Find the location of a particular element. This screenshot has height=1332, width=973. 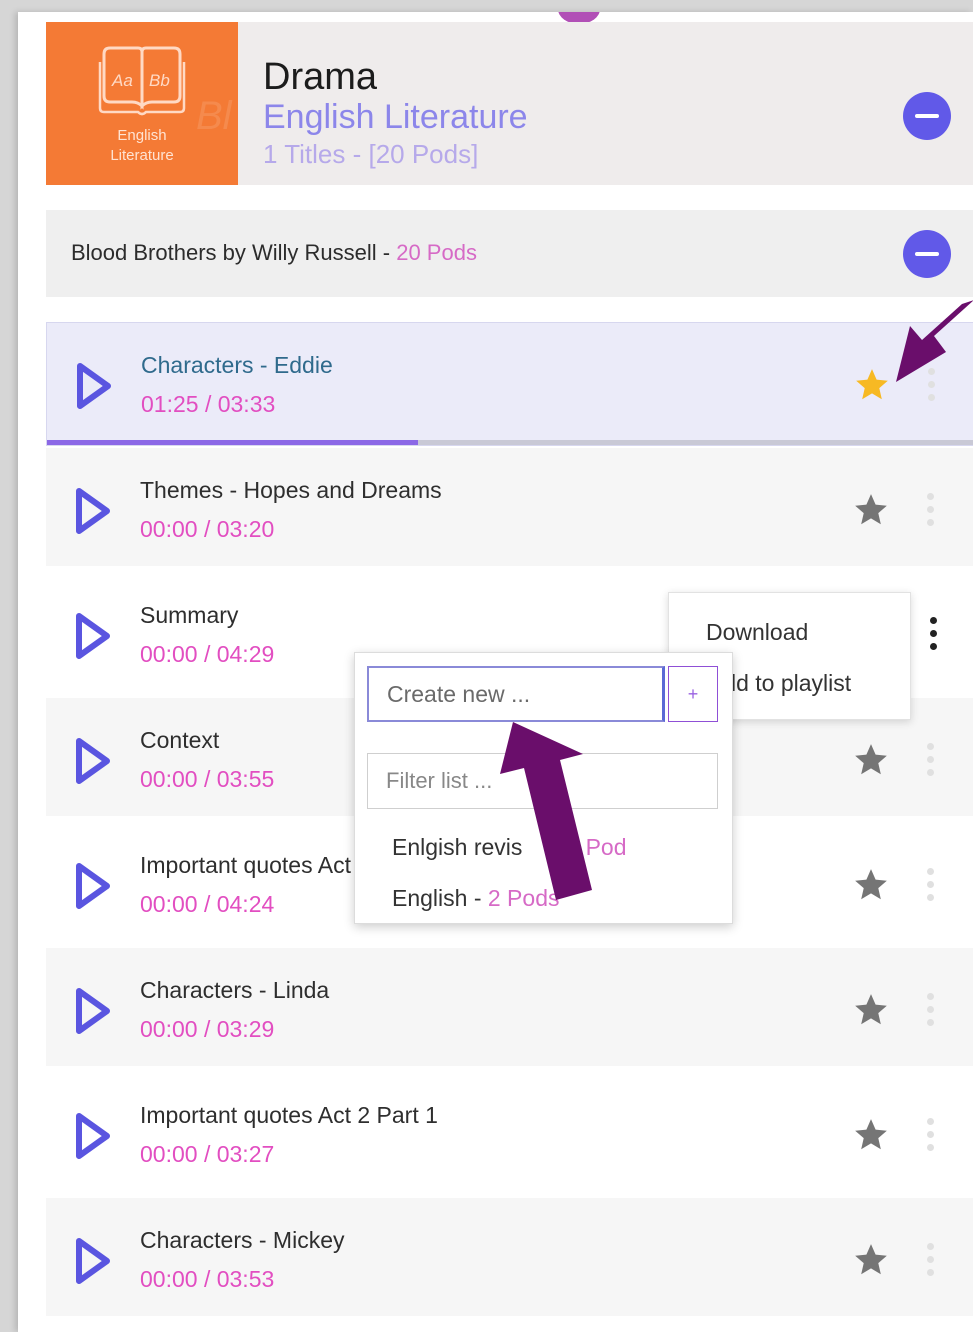

tile-label-line1: English is located at coordinates (142, 135).